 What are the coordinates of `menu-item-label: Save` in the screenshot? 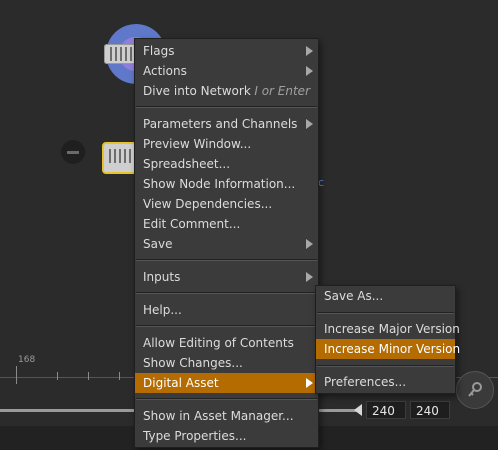 It's located at (158, 244).